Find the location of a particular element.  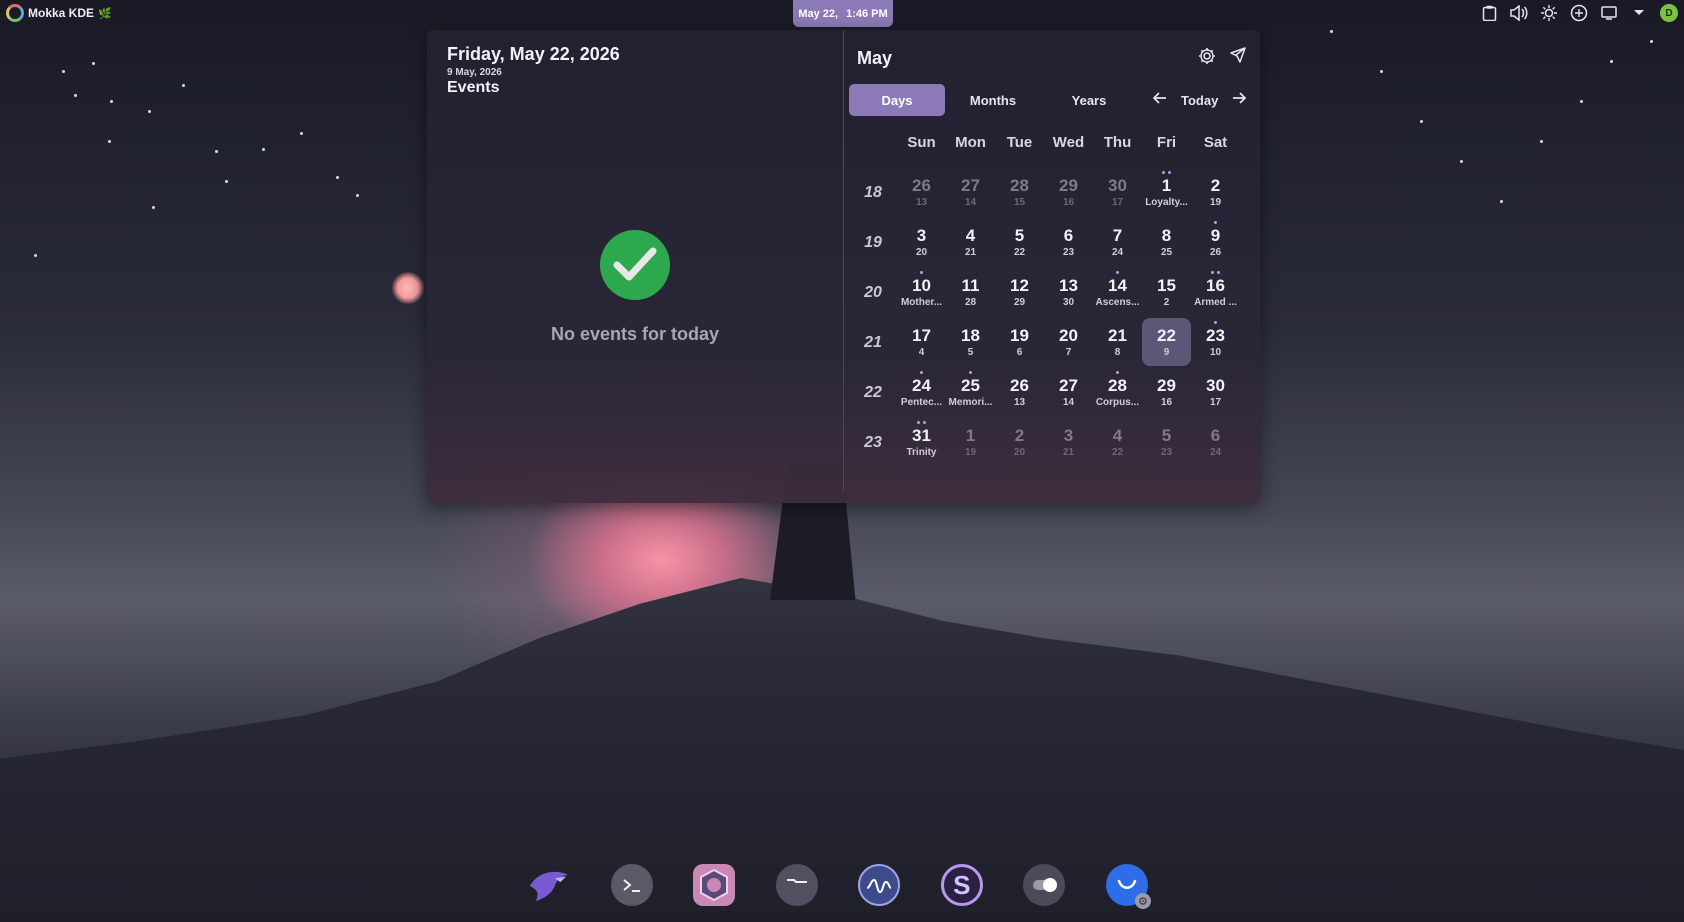

day-slot: 30 17 is located at coordinates (1215, 392).